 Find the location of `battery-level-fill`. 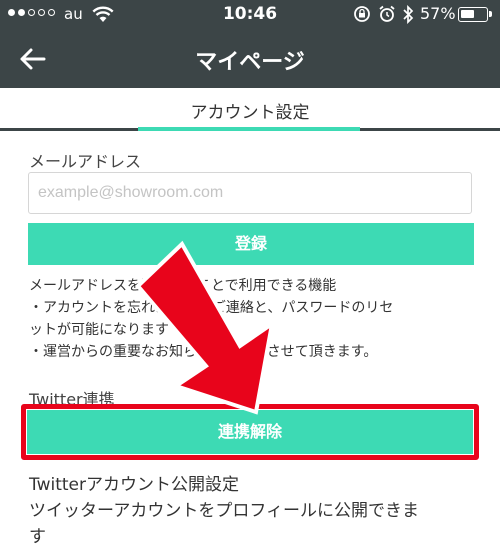

battery-level-fill is located at coordinates (467, 14).